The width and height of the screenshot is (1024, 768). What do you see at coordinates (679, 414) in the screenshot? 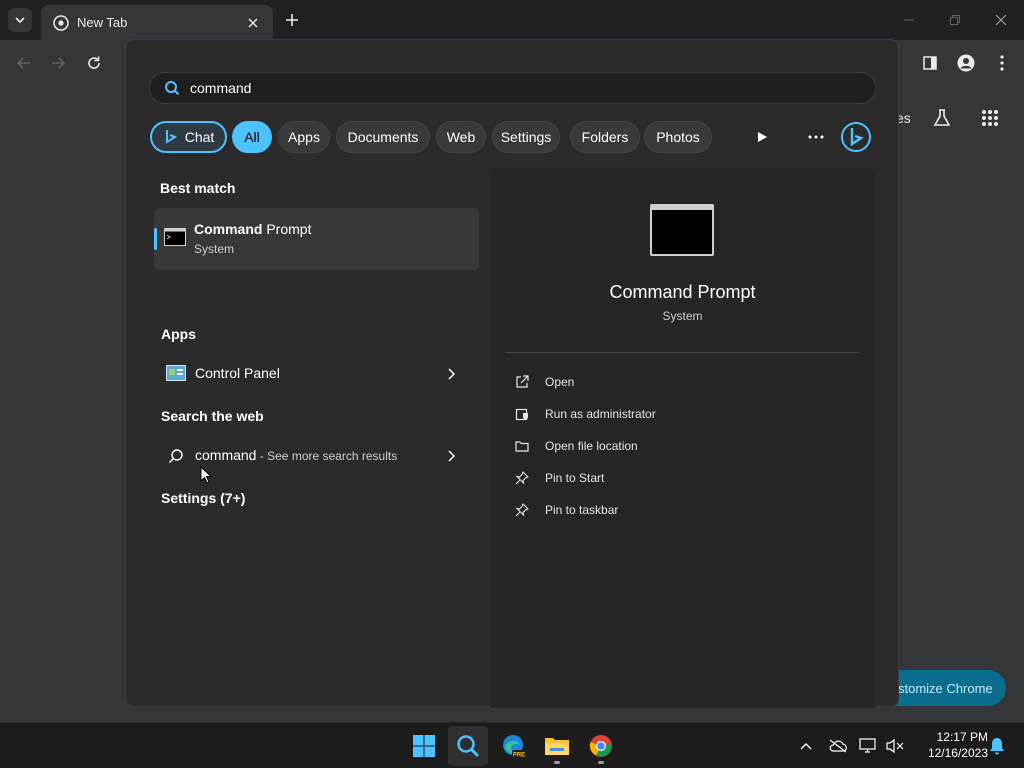
I see `action-run-as-administrator: Run as administrator` at bounding box center [679, 414].